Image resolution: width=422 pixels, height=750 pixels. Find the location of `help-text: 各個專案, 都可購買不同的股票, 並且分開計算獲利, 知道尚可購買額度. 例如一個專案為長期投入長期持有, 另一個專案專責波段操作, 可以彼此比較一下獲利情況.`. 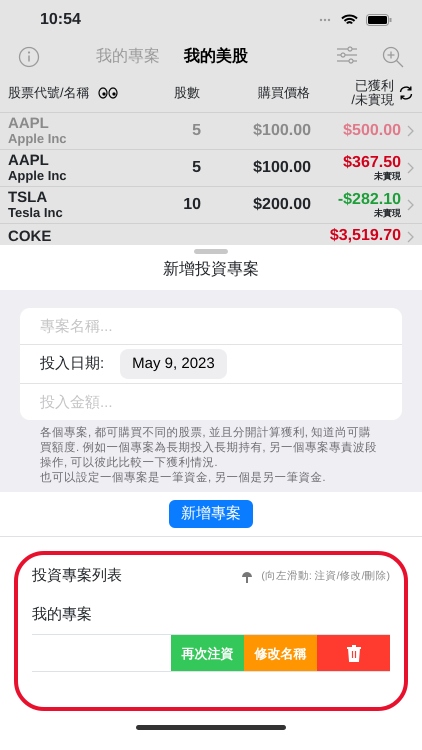

help-text: 各個專案, 都可購買不同的股票, 並且分開計算獲利, 知道尚可購買額度. 例如一個專案為長期投入長期持有, 另一個專案專責波段操作, 可以彼此比較一下獲利情況. is located at coordinates (209, 448).